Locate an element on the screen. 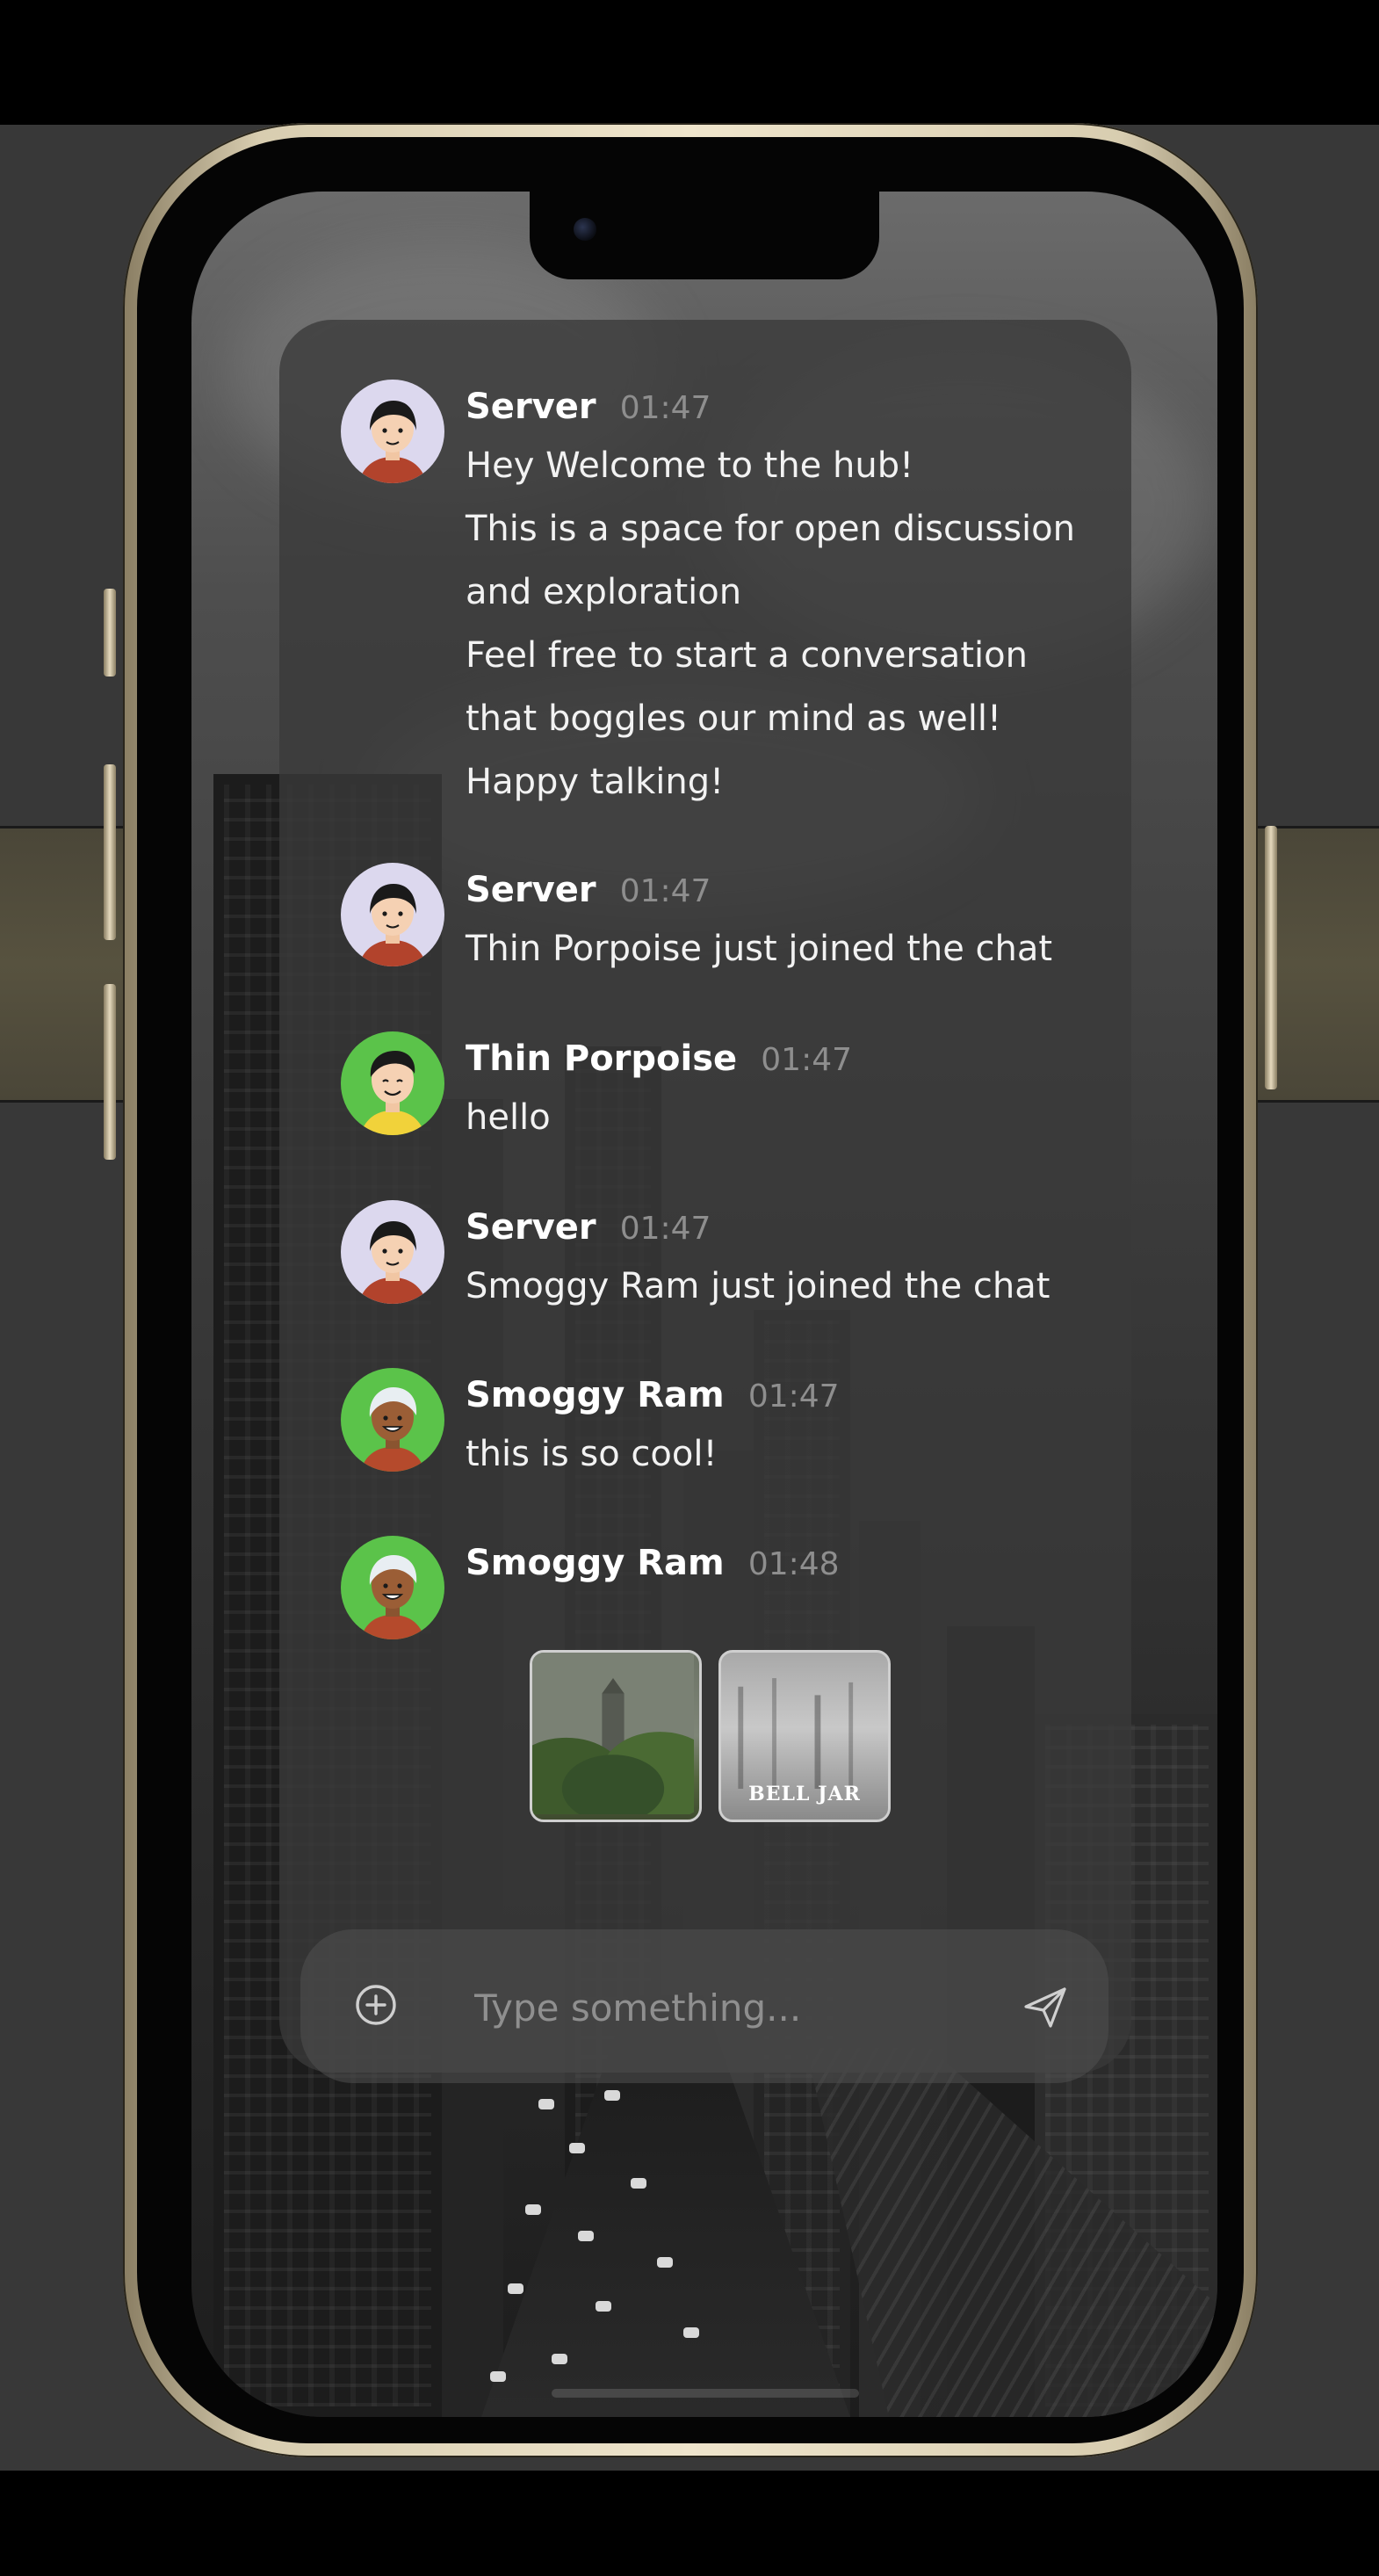  image-caption: BELL JAR is located at coordinates (804, 1794).